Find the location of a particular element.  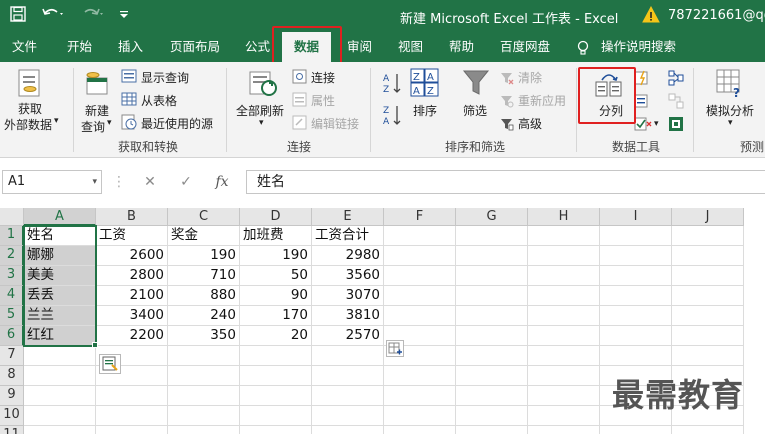

tab-review: 审阅 is located at coordinates (359, 47).